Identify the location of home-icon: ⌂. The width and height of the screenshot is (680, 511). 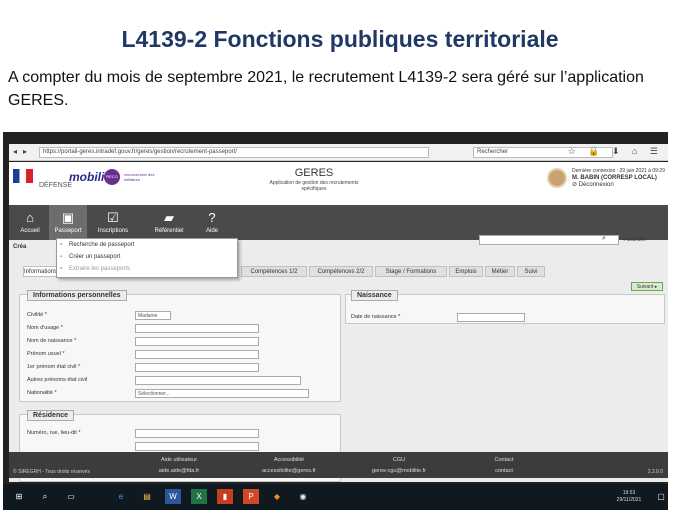
(30, 217).